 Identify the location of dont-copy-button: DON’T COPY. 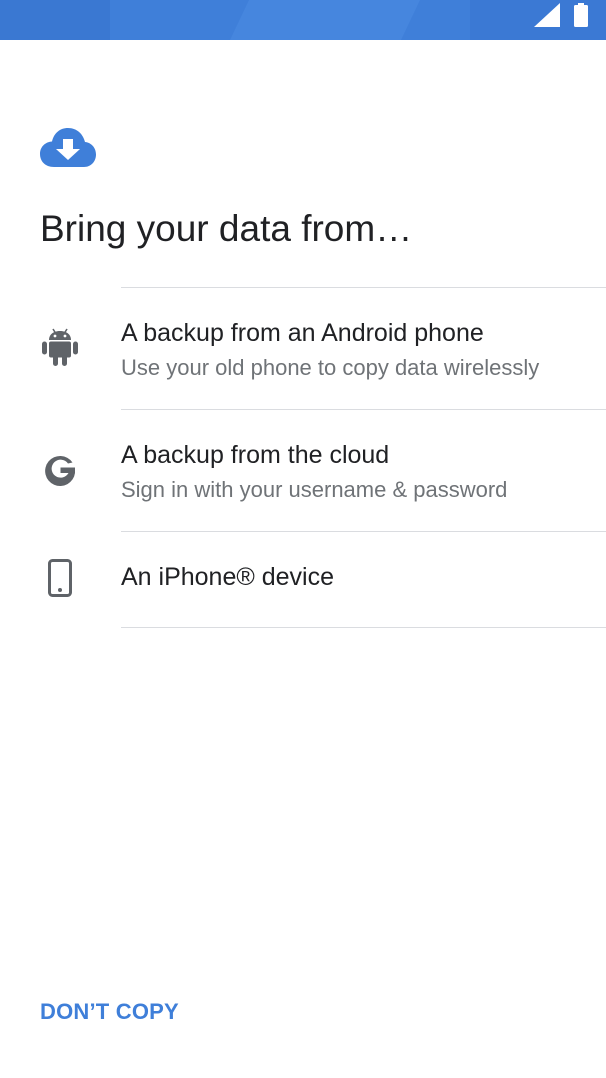
(109, 1012).